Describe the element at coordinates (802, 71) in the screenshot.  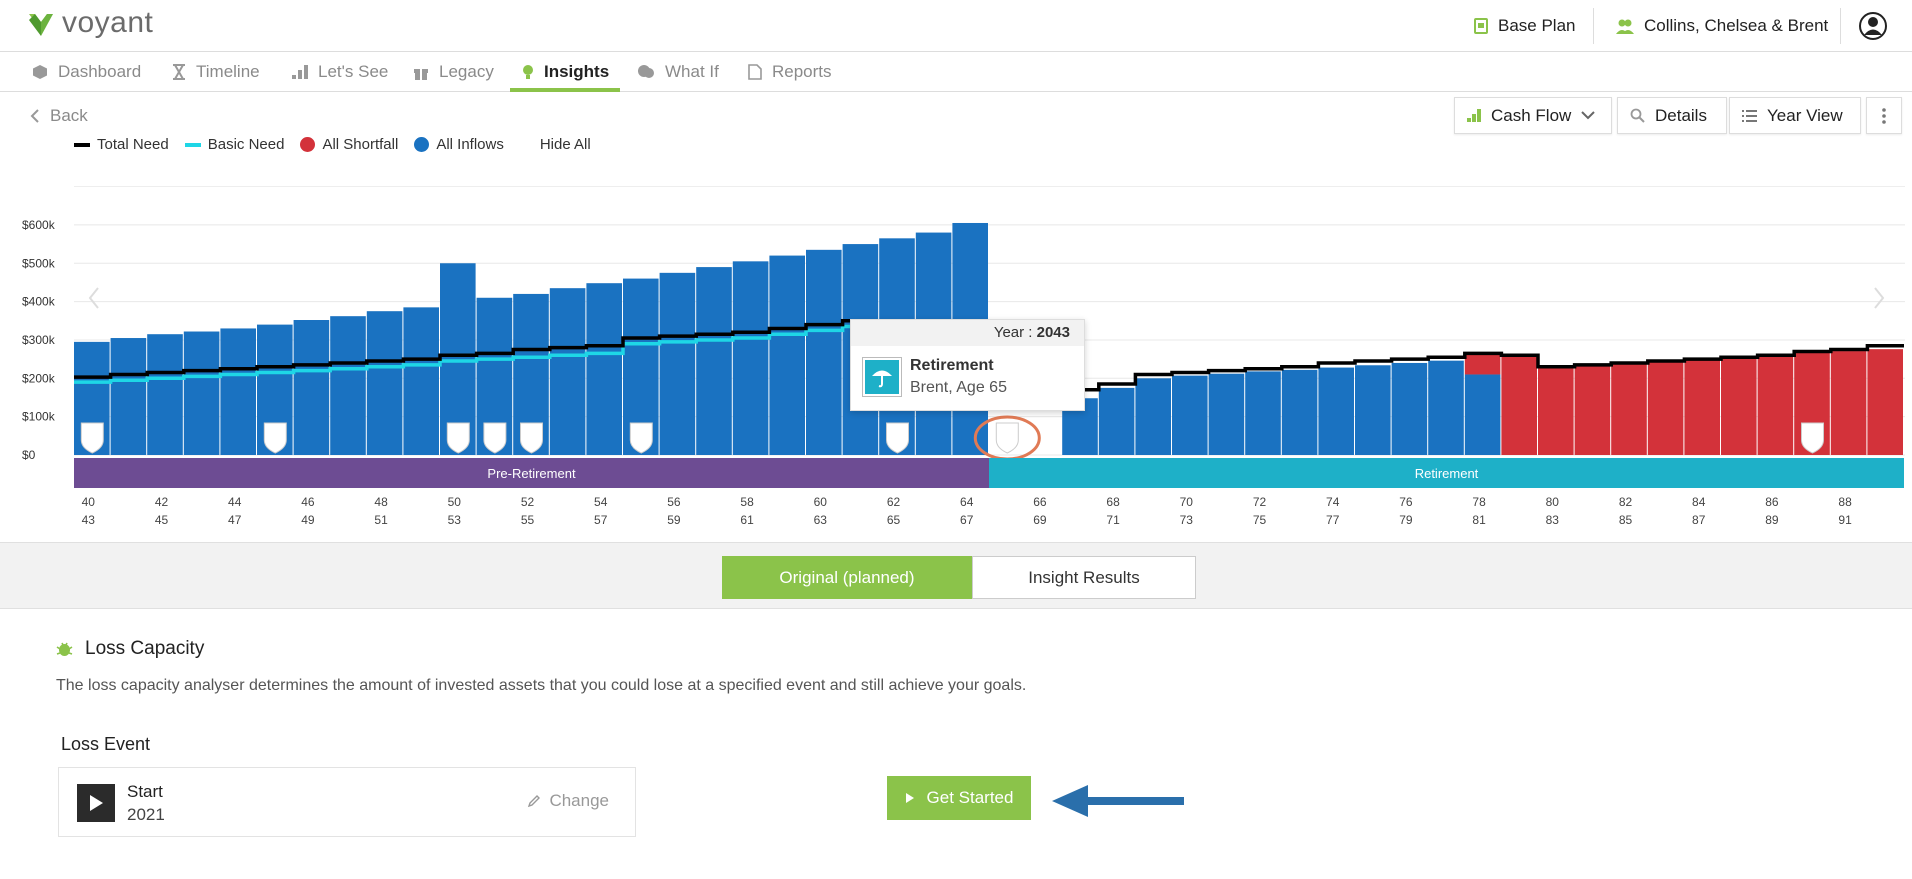
I see `nav-label: Reports` at that location.